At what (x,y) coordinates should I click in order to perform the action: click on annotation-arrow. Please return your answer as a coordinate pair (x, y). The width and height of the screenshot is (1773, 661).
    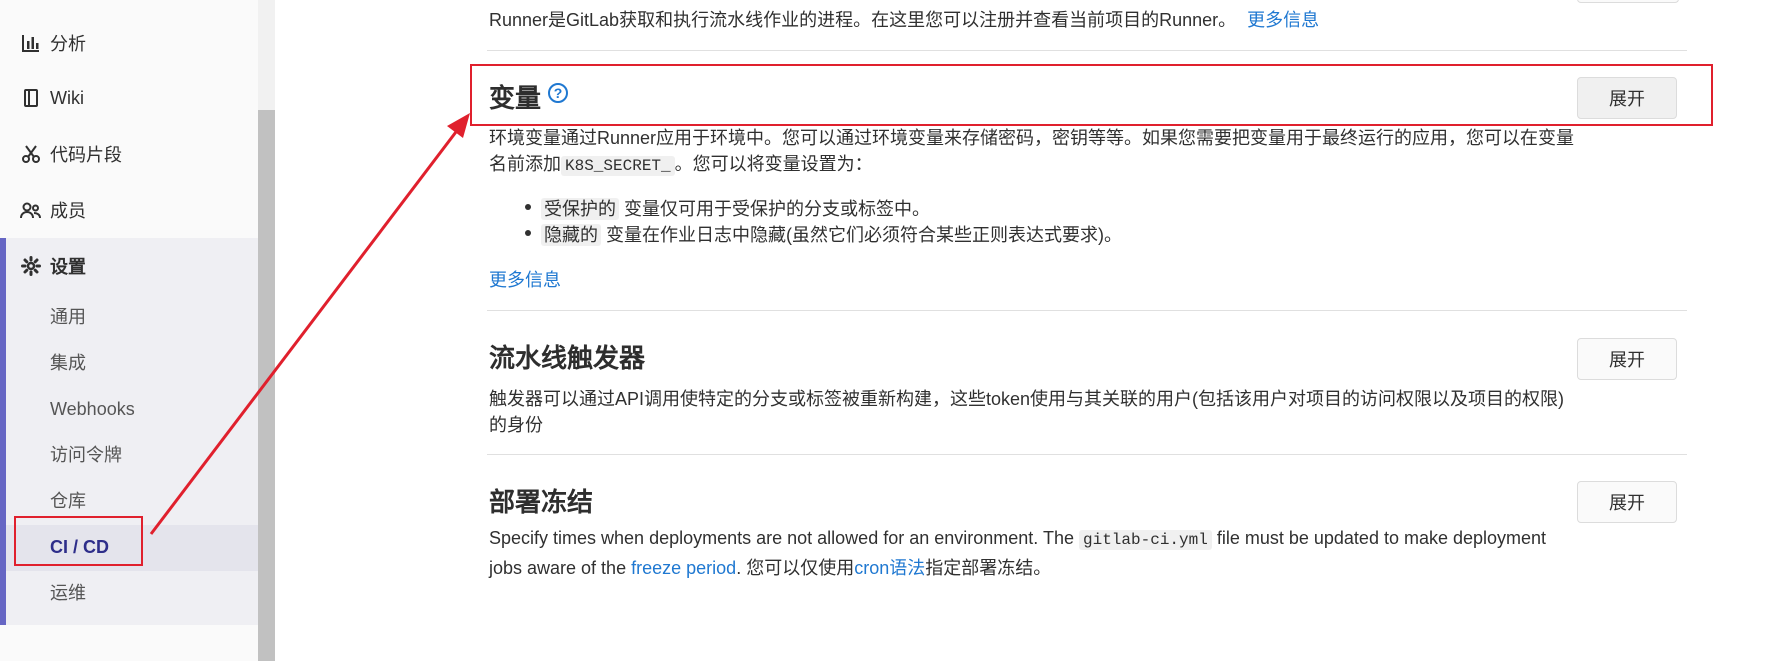
    Looking at the image, I should click on (309, 324).